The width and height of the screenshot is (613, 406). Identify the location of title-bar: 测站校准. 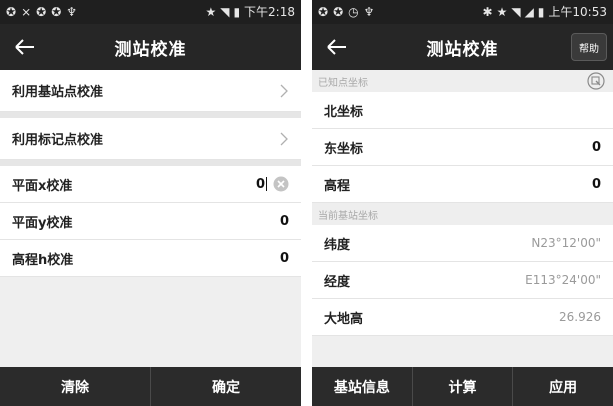
(150, 47).